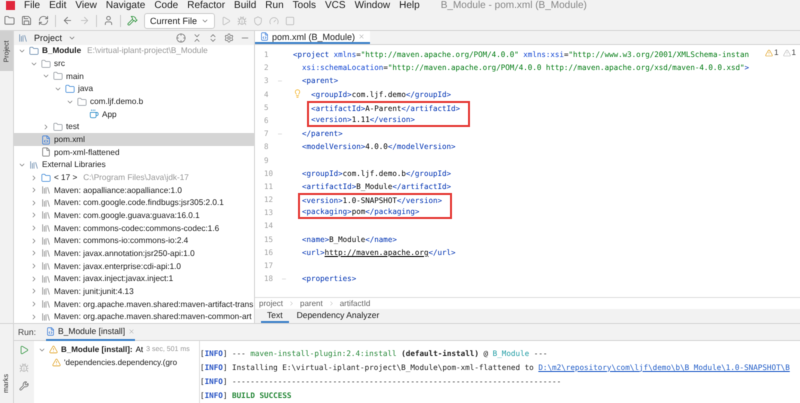 This screenshot has height=403, width=800. Describe the element at coordinates (409, 5) in the screenshot. I see `menu-item: Help` at that location.